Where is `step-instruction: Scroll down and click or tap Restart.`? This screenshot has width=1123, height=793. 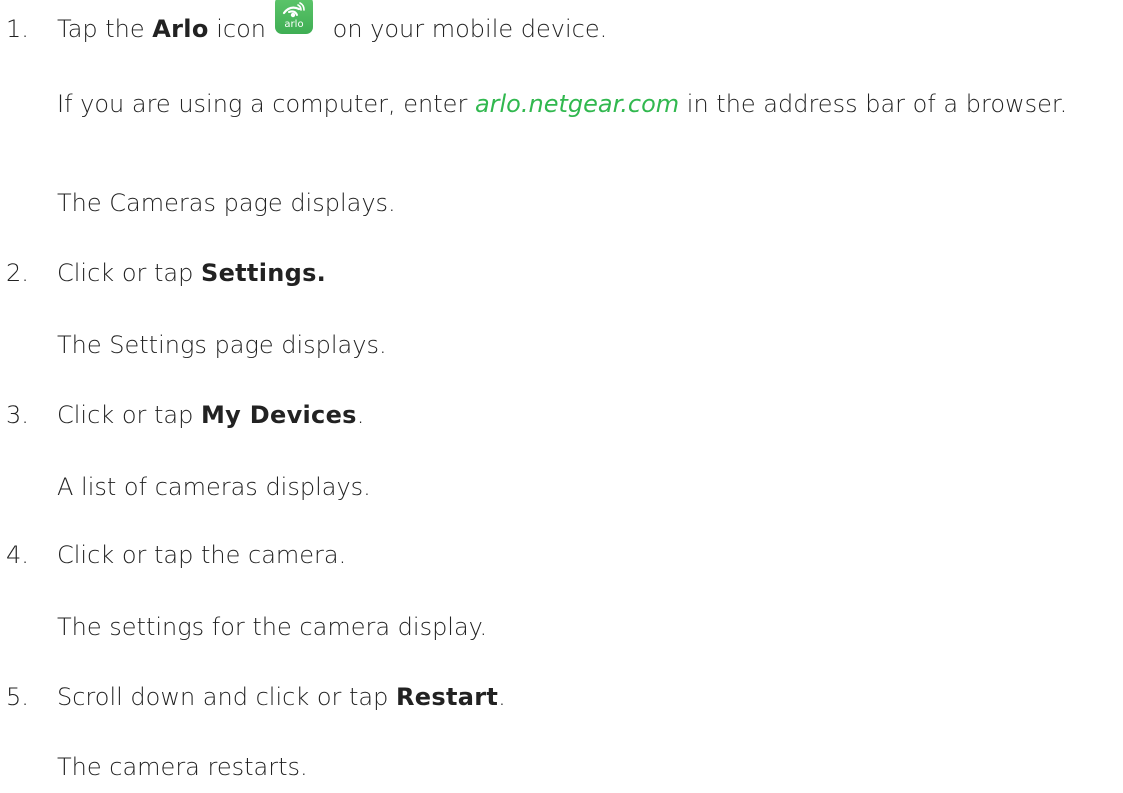 step-instruction: Scroll down and click or tap Restart. is located at coordinates (281, 697).